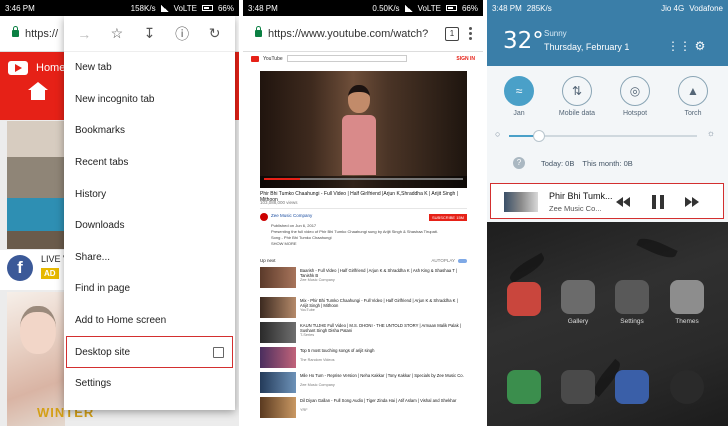 The height and width of the screenshot is (426, 728). I want to click on menu-item-settings: Settings, so click(149, 384).